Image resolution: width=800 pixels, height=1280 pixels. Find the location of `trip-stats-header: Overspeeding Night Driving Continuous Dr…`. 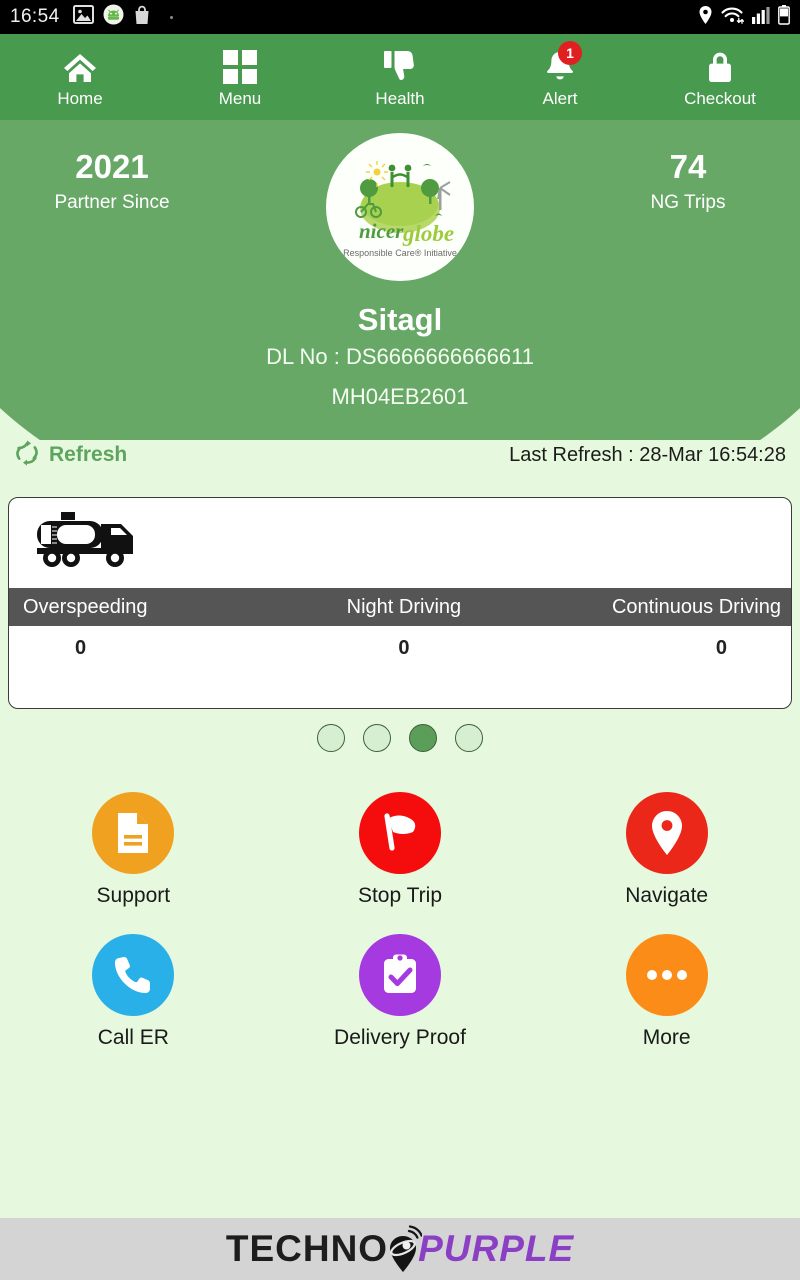

trip-stats-header: Overspeeding Night Driving Continuous Dr… is located at coordinates (400, 607).